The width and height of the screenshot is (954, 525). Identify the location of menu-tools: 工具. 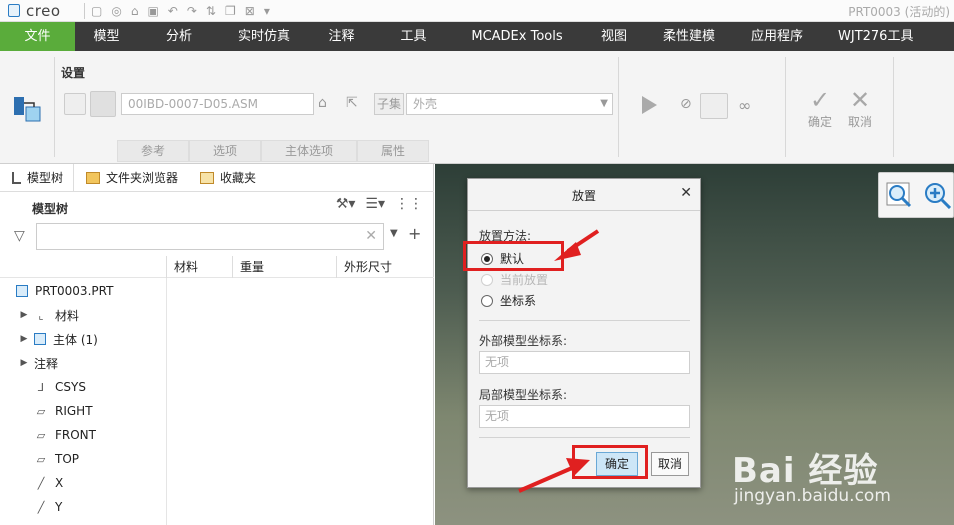
(413, 36).